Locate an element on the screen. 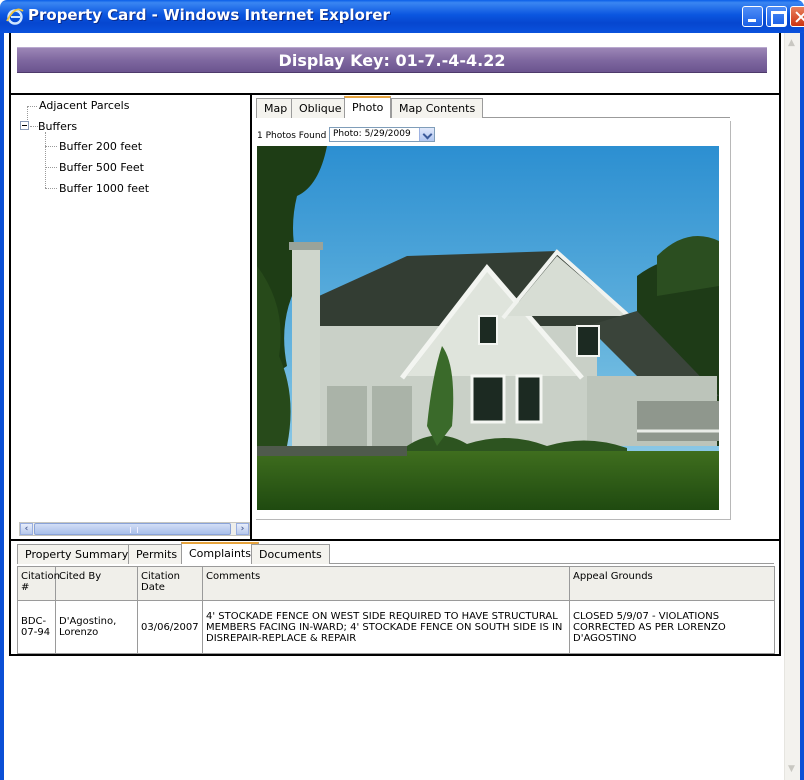  header-divider is located at coordinates (395, 94).